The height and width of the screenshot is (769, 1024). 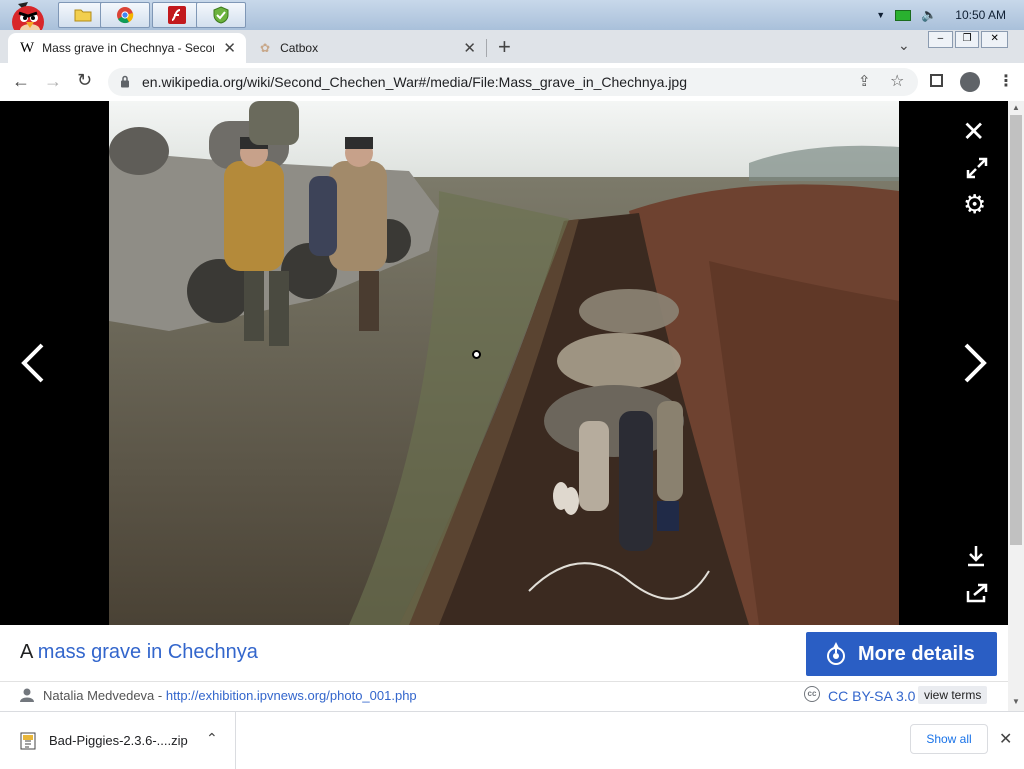 I want to click on chrome-icon, so click(x=125, y=15).